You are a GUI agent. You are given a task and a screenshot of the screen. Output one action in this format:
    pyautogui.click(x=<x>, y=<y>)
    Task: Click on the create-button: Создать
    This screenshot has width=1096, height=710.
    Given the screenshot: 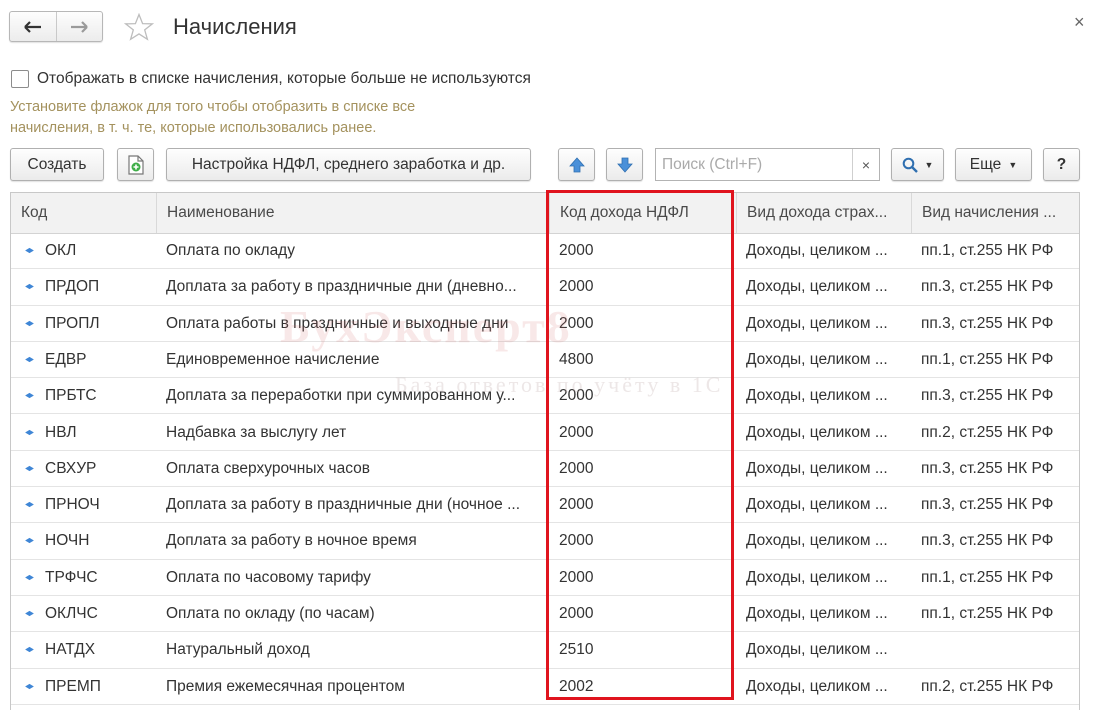 What is the action you would take?
    pyautogui.click(x=57, y=164)
    